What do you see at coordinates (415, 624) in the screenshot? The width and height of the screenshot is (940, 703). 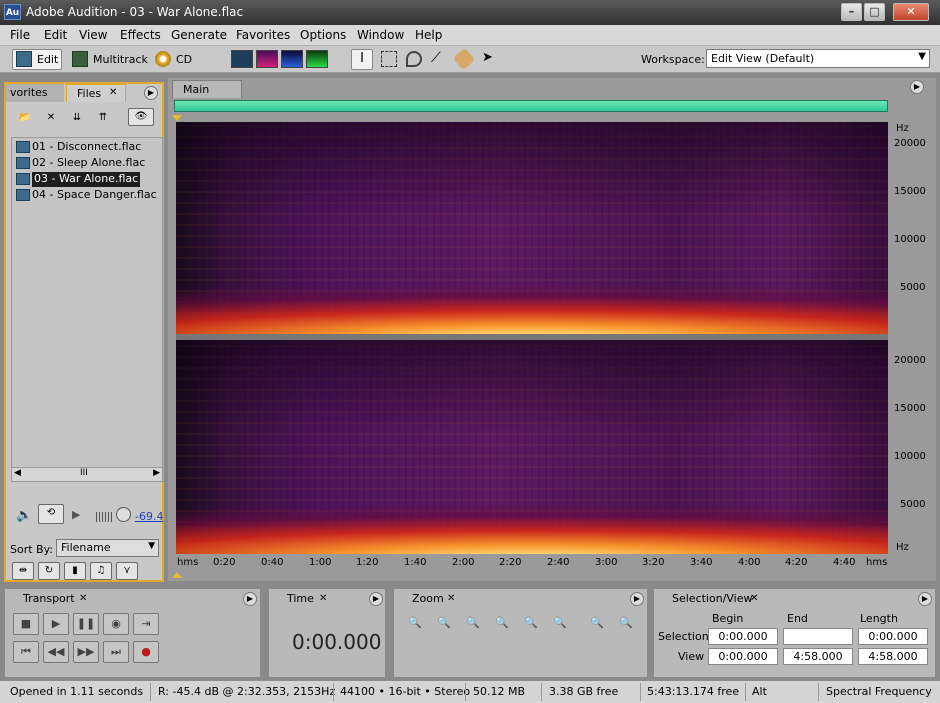 I see `zoom-in-horizontal-icon: 🔍` at bounding box center [415, 624].